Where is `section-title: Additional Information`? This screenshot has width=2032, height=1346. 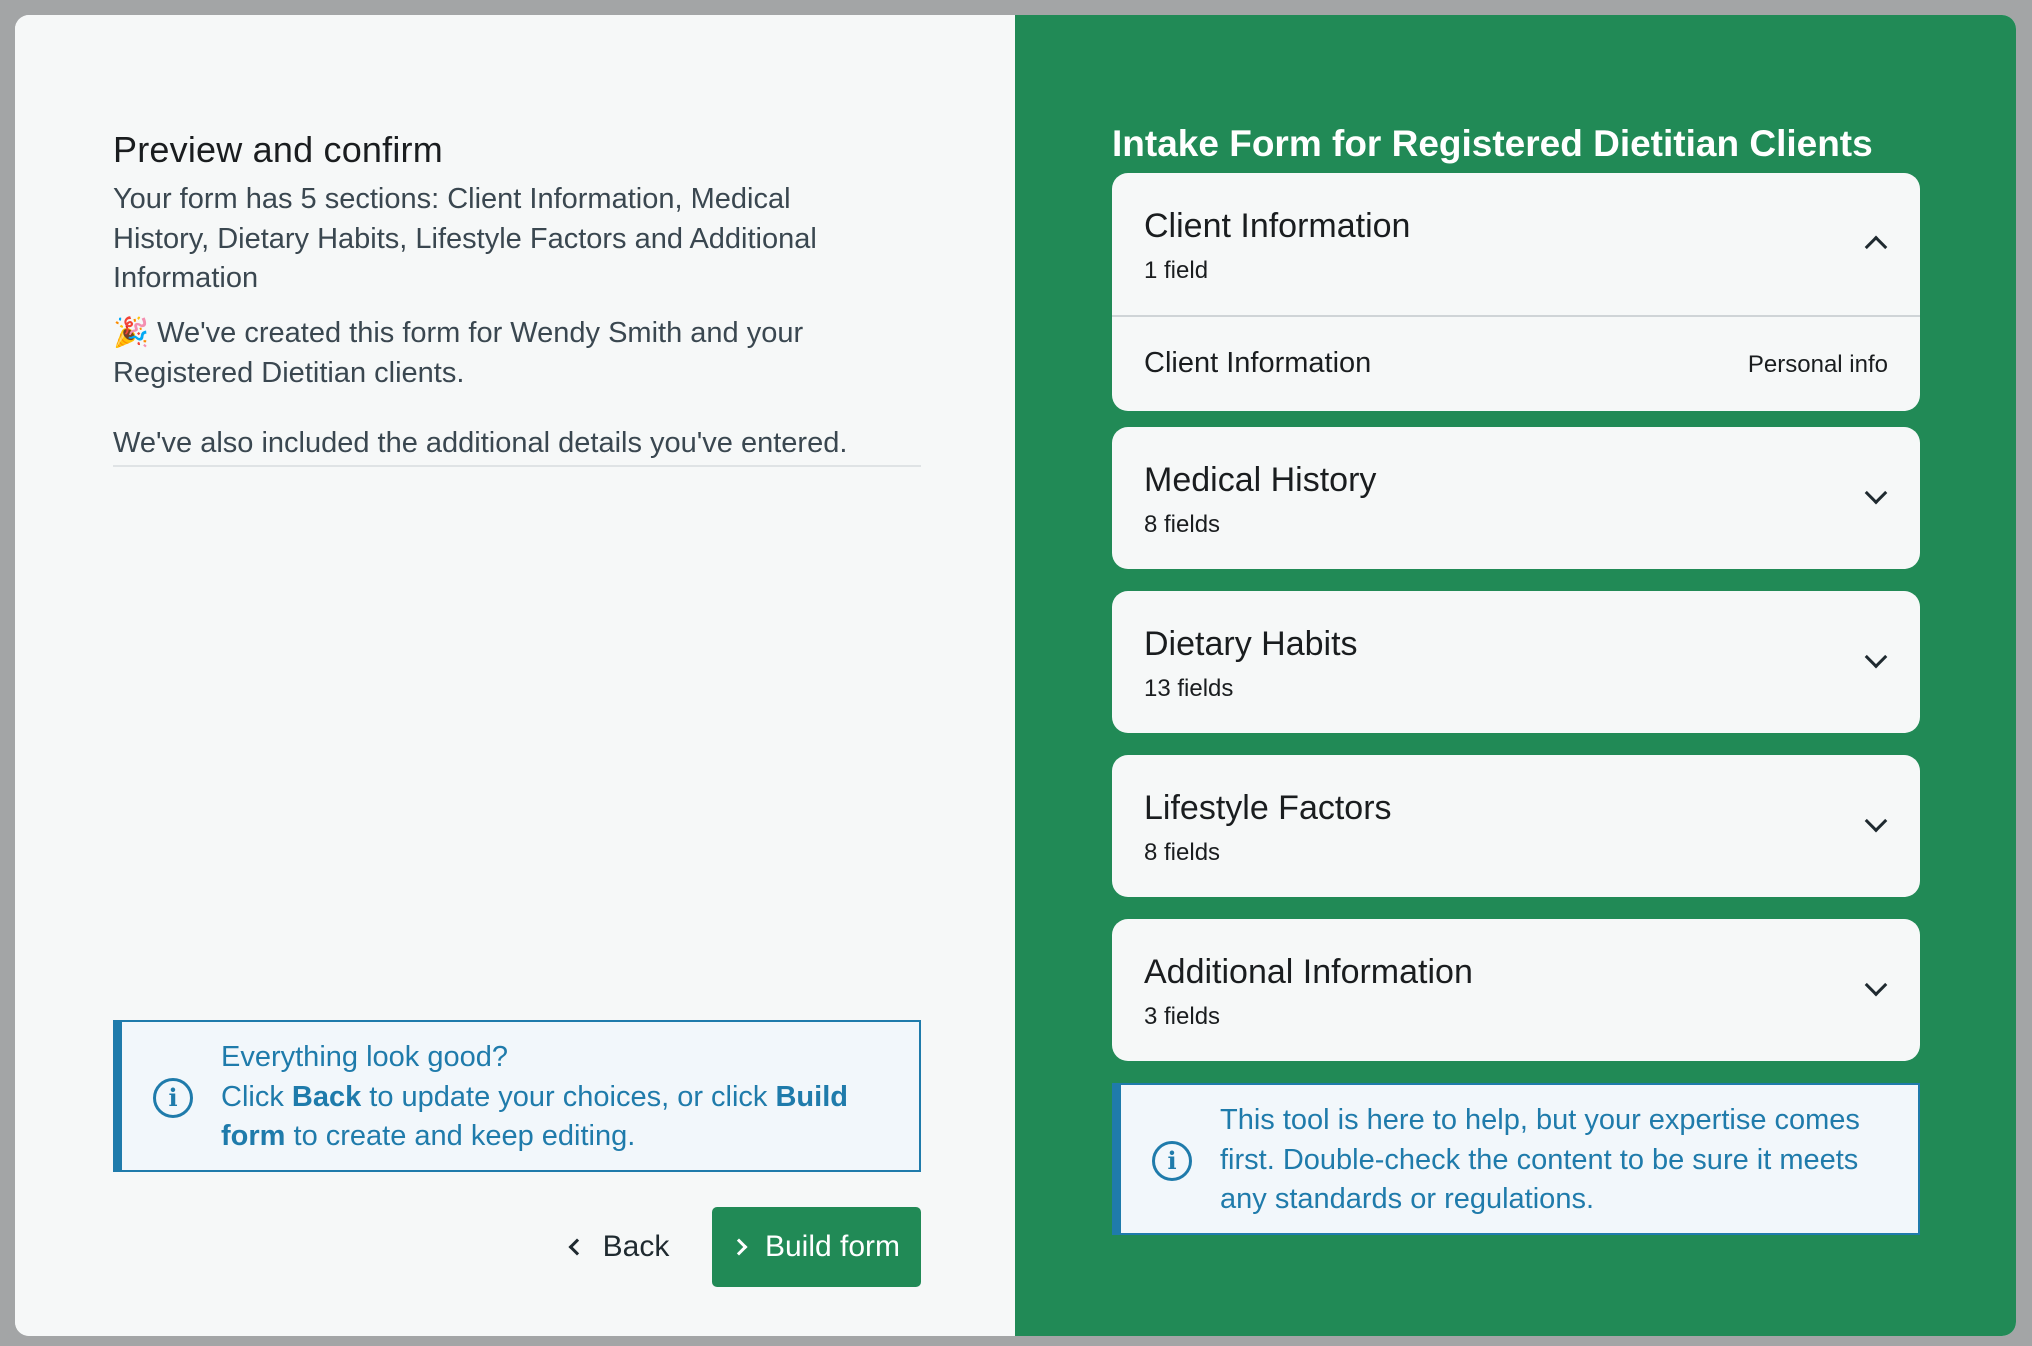 section-title: Additional Information is located at coordinates (1308, 972).